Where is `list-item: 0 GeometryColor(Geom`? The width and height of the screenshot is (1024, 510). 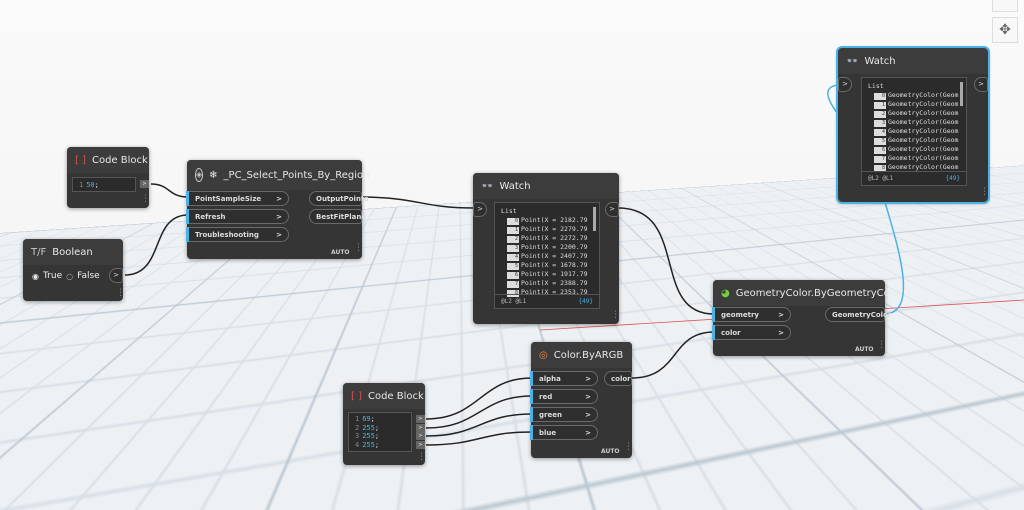 list-item: 0 GeometryColor(Geom is located at coordinates (914, 95).